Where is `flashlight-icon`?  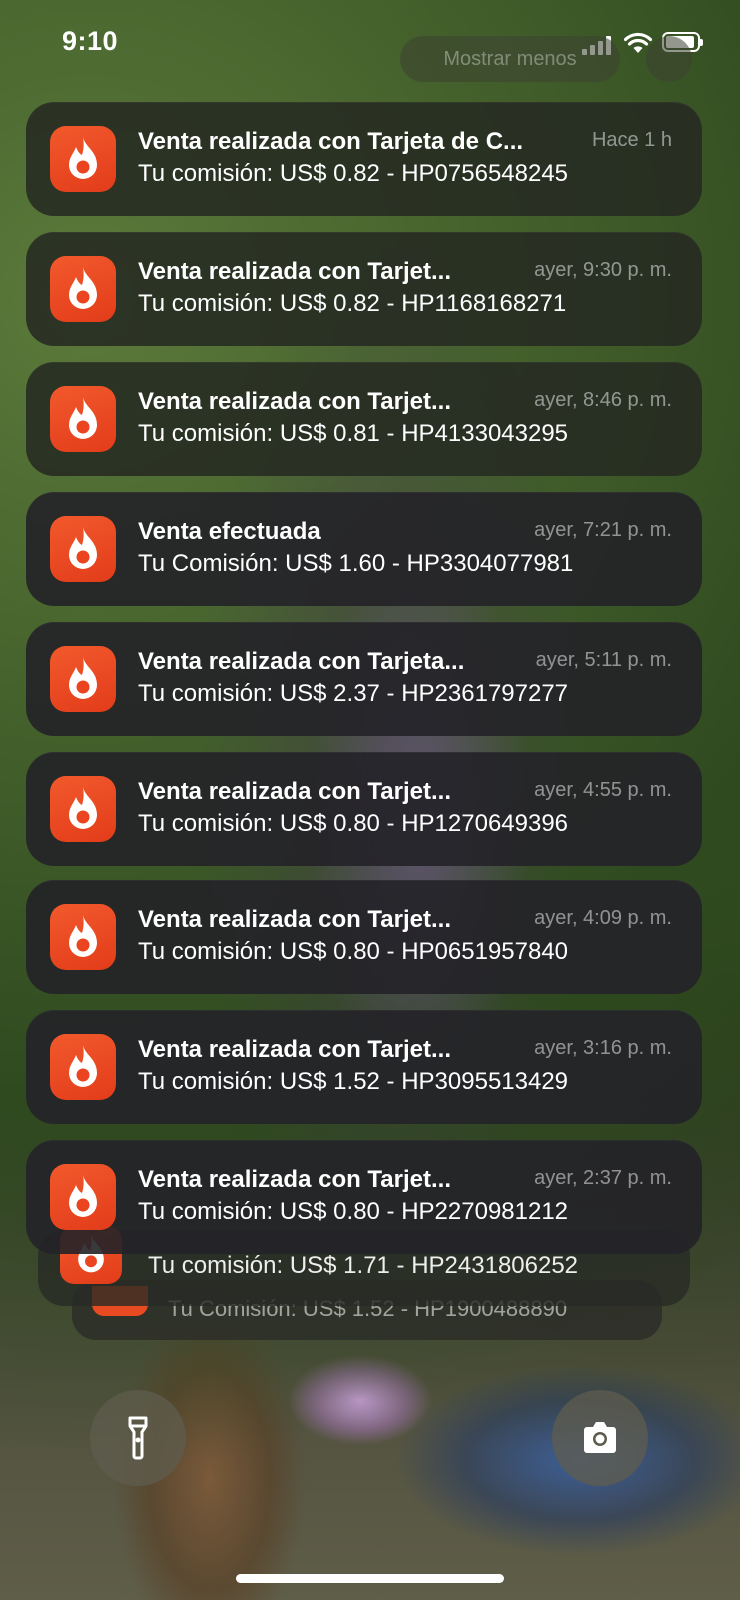 flashlight-icon is located at coordinates (138, 1438).